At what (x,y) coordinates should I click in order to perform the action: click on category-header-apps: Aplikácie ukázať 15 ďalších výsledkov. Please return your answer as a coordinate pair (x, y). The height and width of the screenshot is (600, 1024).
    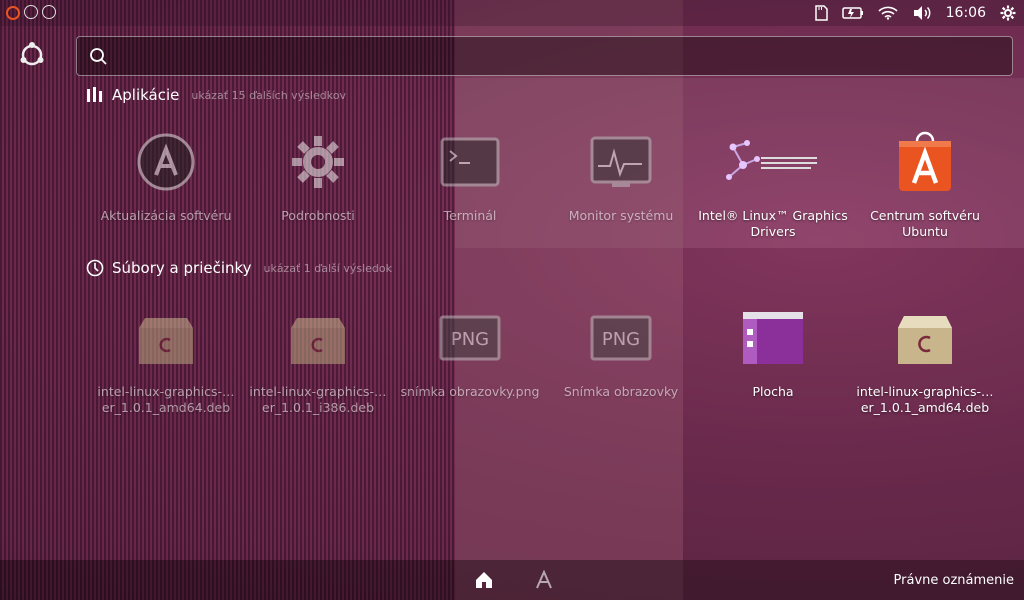
    Looking at the image, I should click on (216, 95).